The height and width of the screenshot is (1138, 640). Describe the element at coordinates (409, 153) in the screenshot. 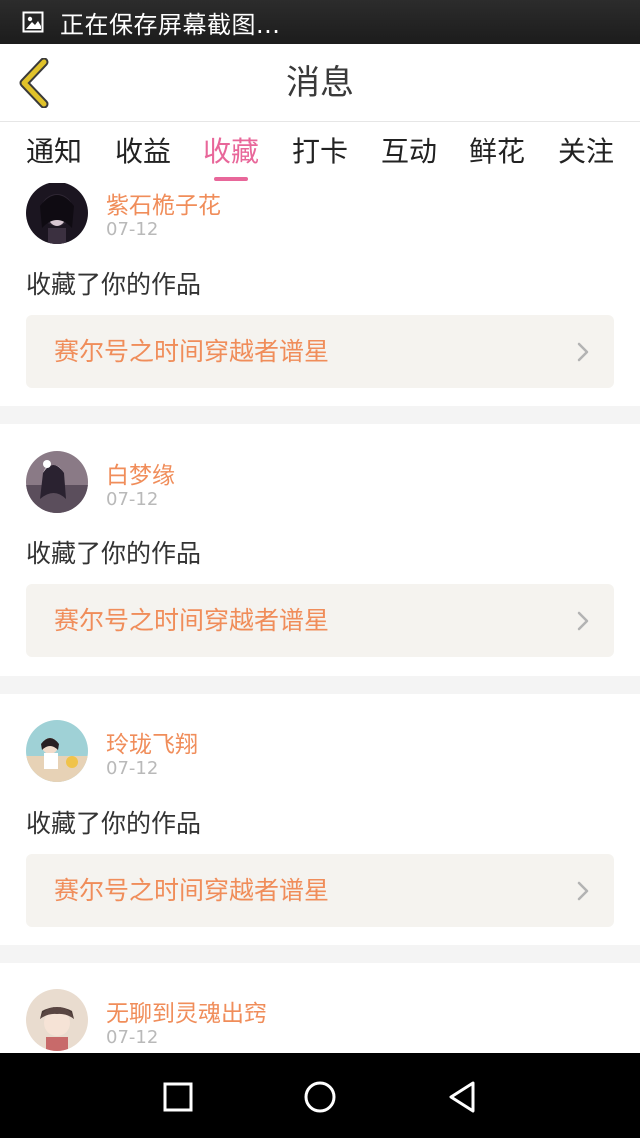

I see `tab-interactions: 互动` at that location.